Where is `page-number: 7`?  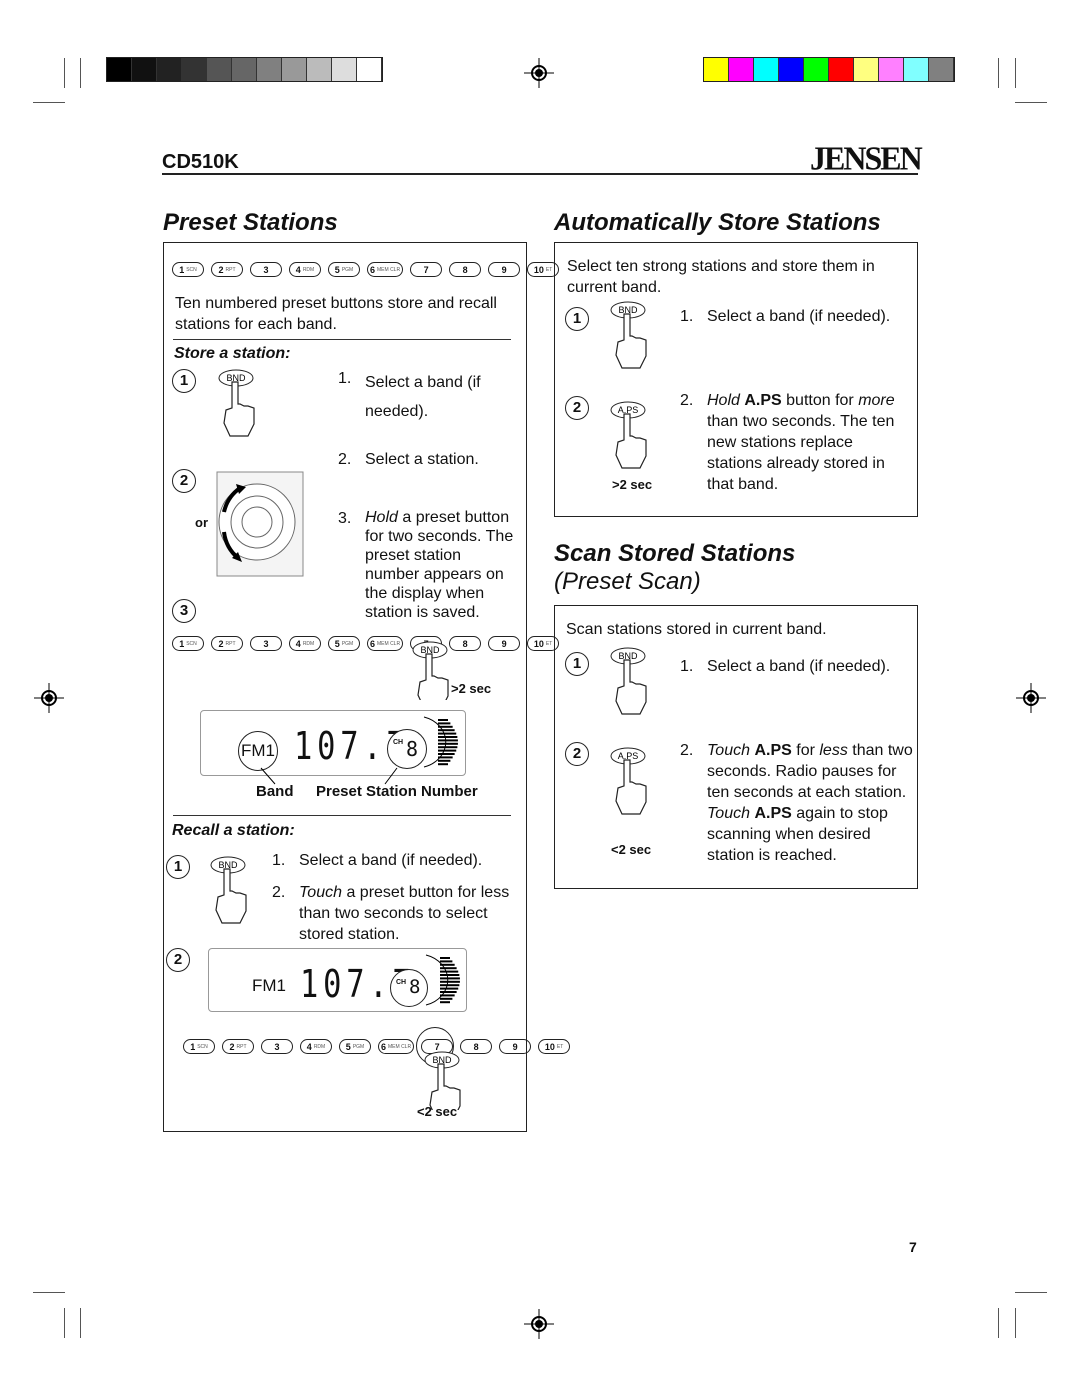
page-number: 7 is located at coordinates (913, 1247).